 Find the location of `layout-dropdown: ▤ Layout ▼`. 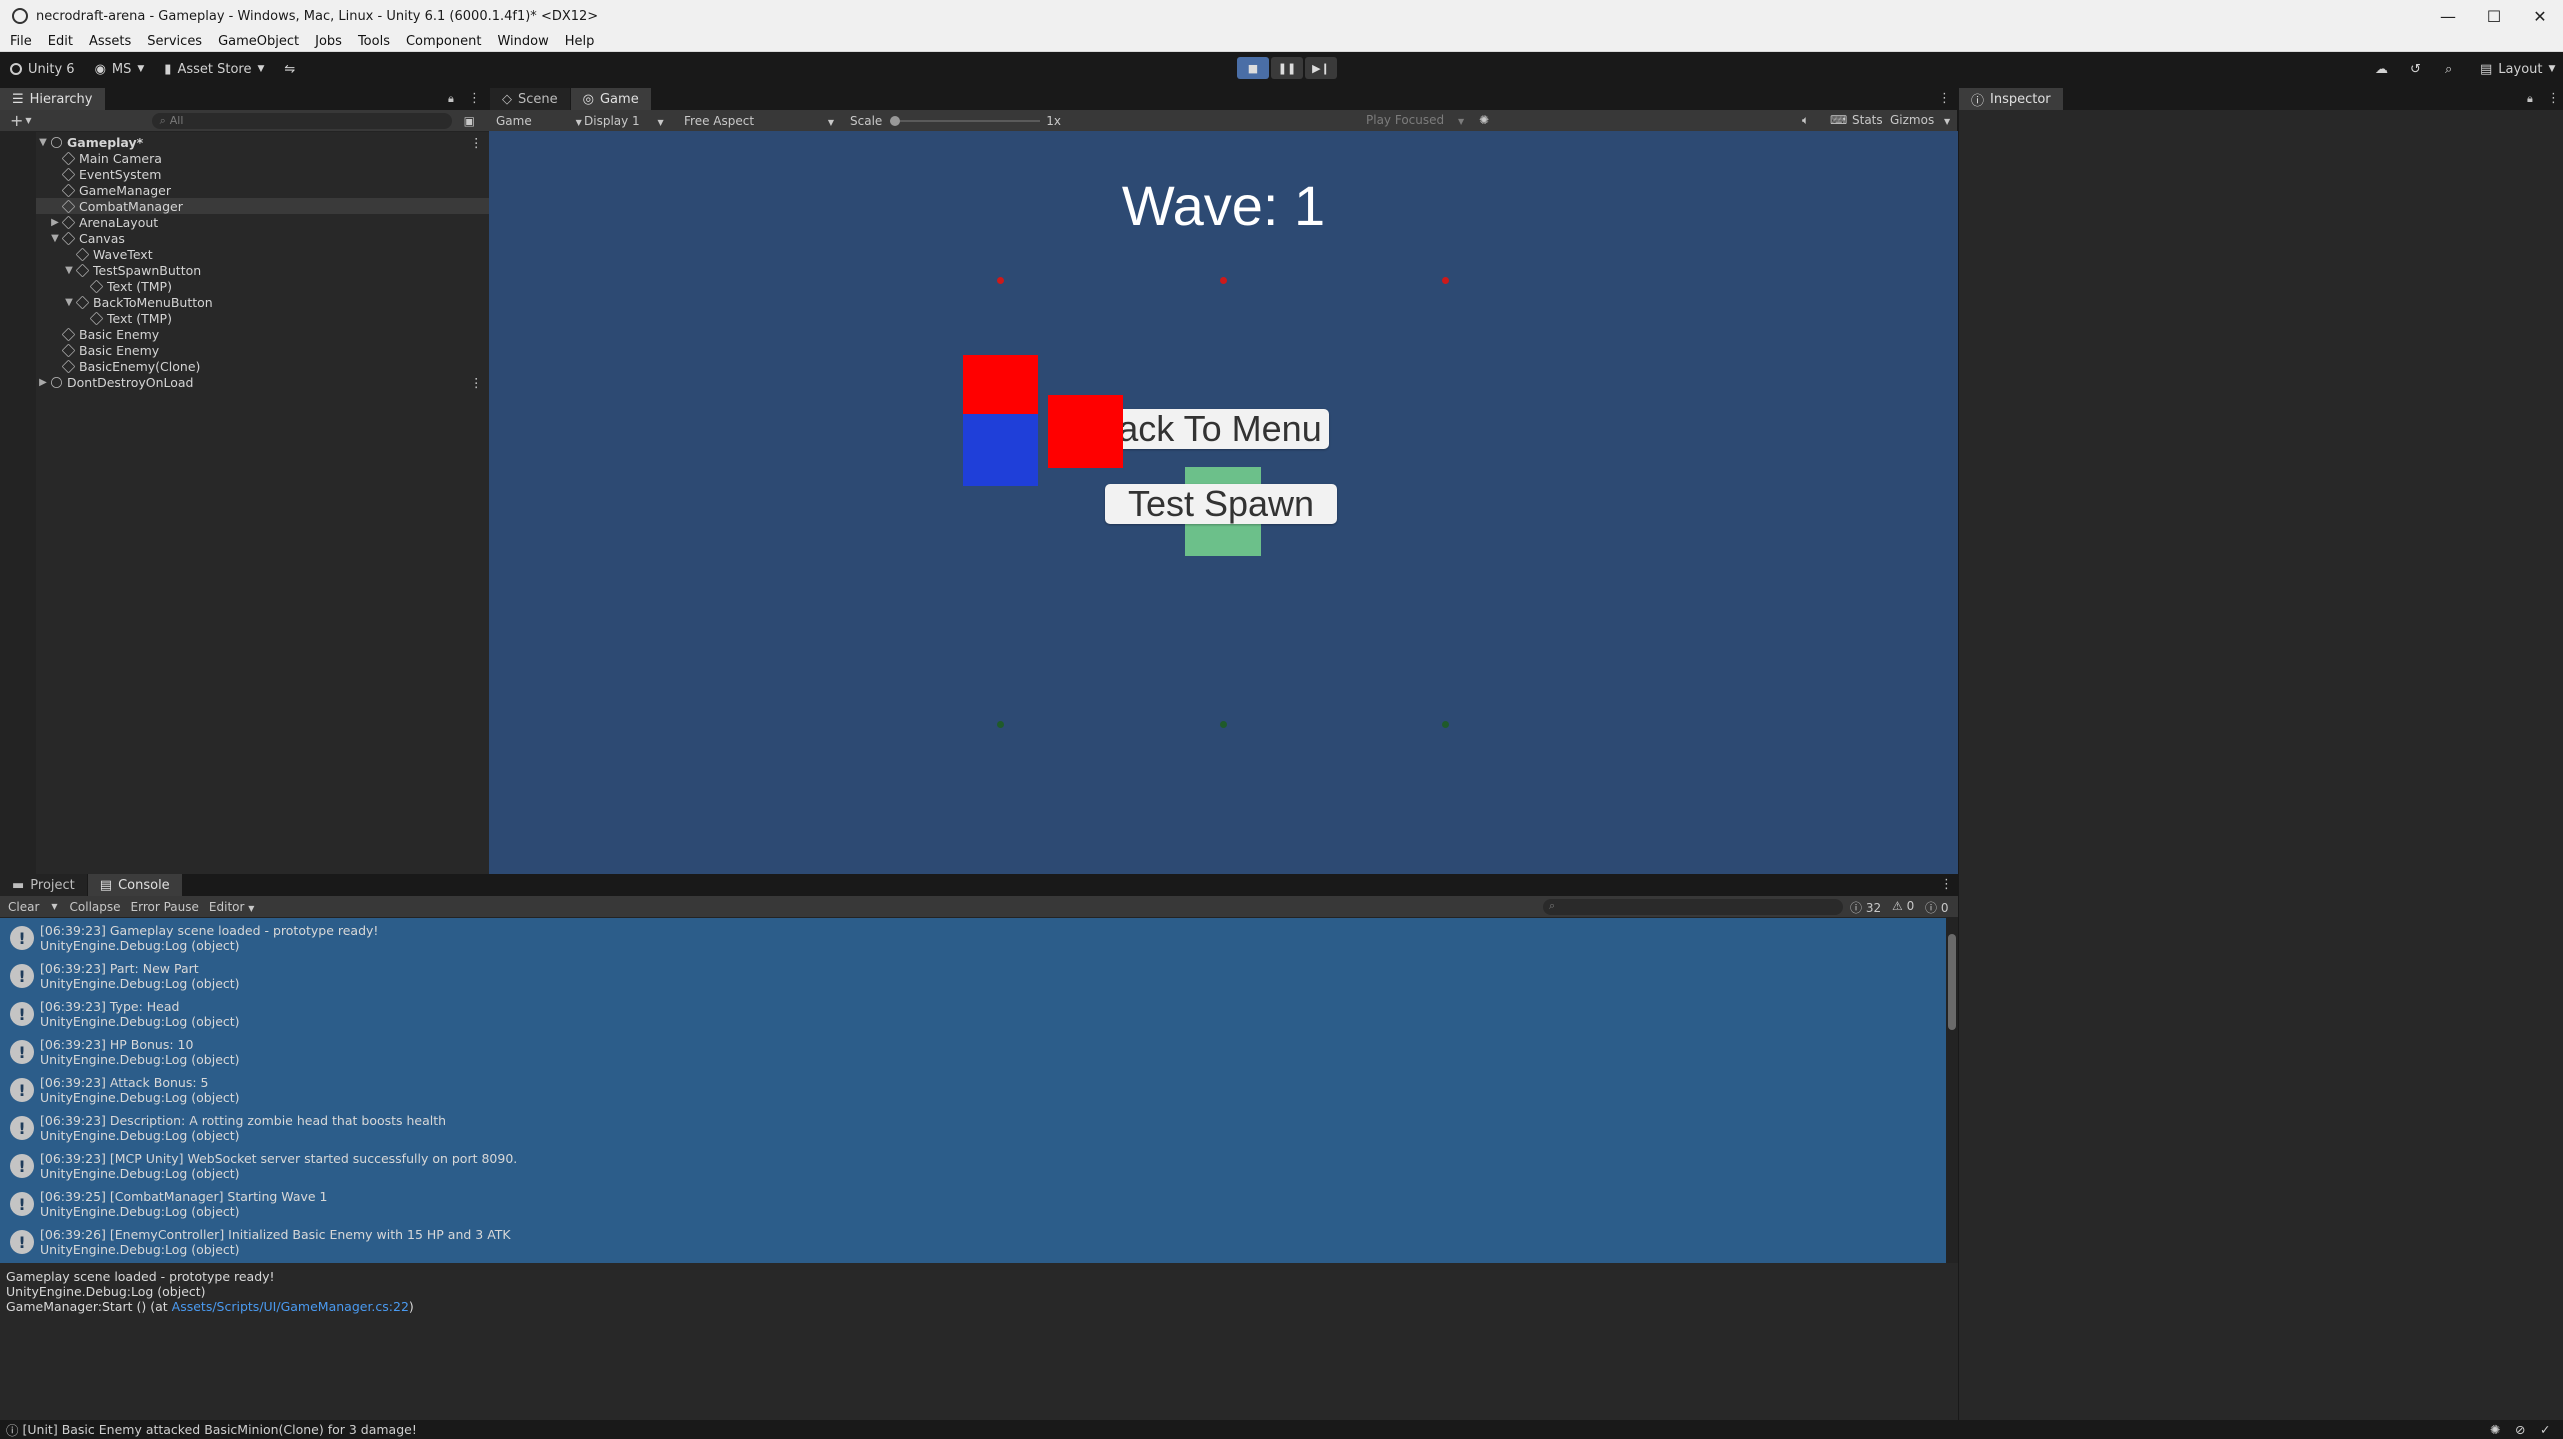

layout-dropdown: ▤ Layout ▼ is located at coordinates (2516, 69).